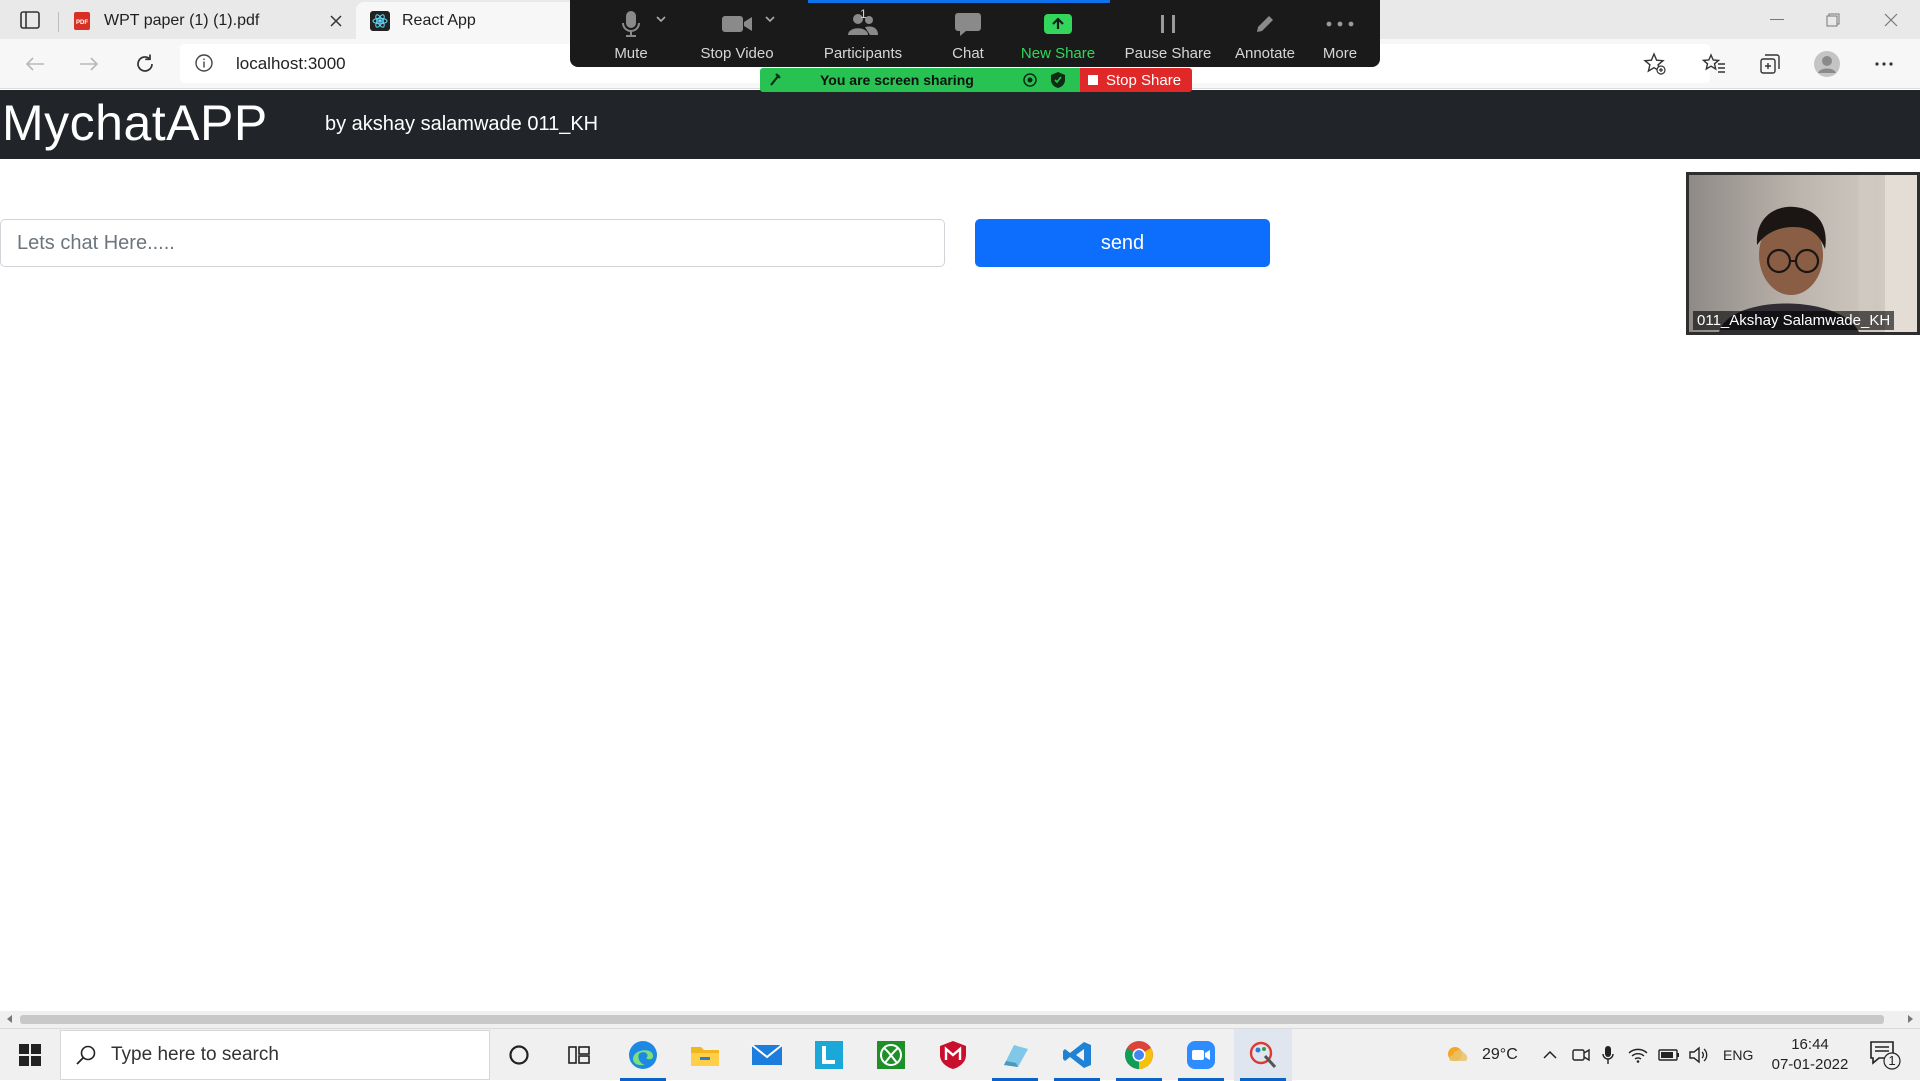 The height and width of the screenshot is (1081, 1920). Describe the element at coordinates (291, 63) in the screenshot. I see `url-text: localhost:3000` at that location.